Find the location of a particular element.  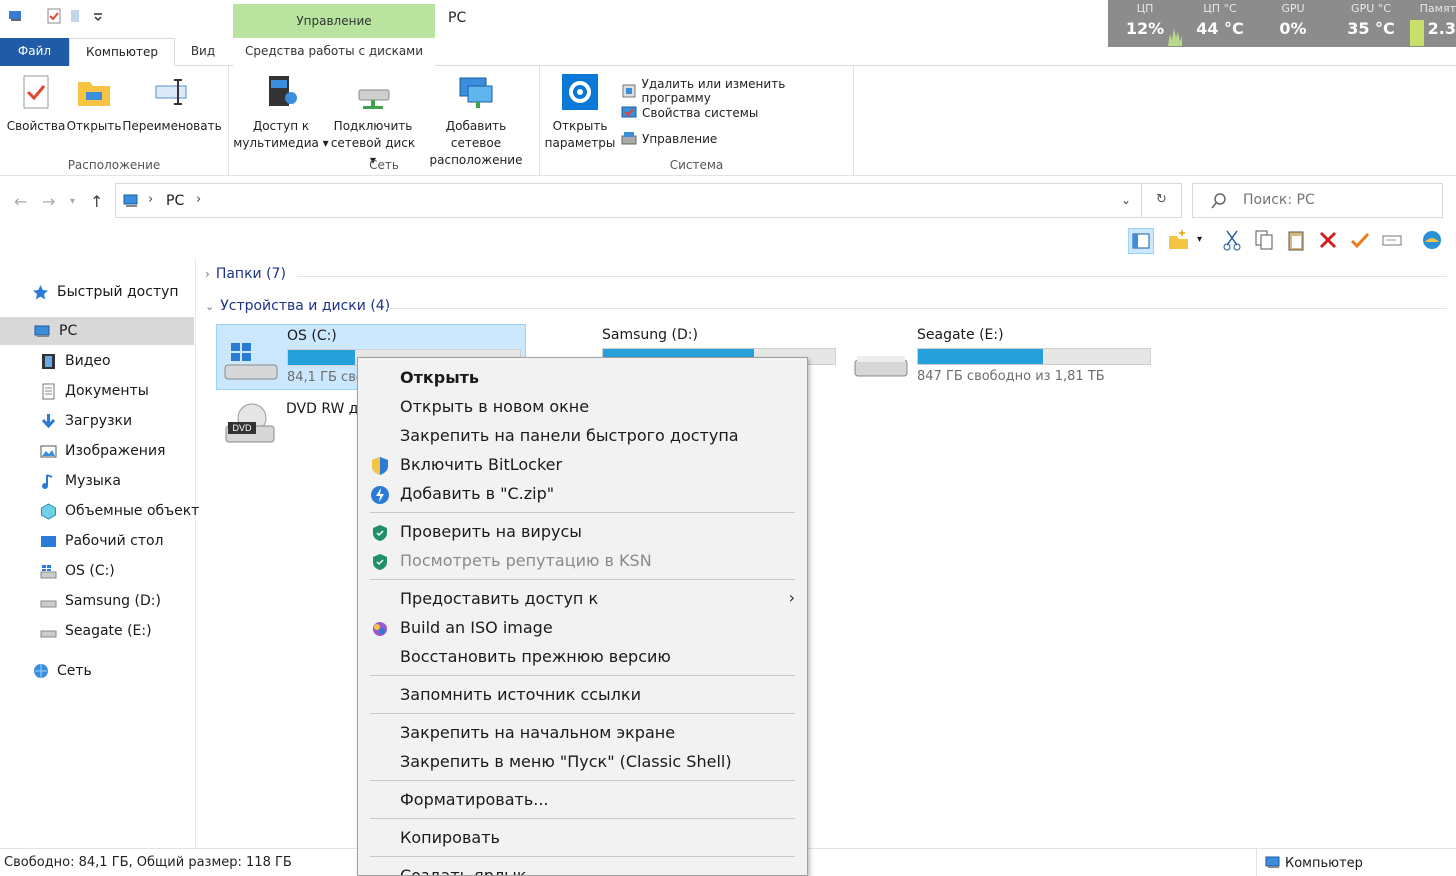

context-tab-header: Управление is located at coordinates (334, 21).